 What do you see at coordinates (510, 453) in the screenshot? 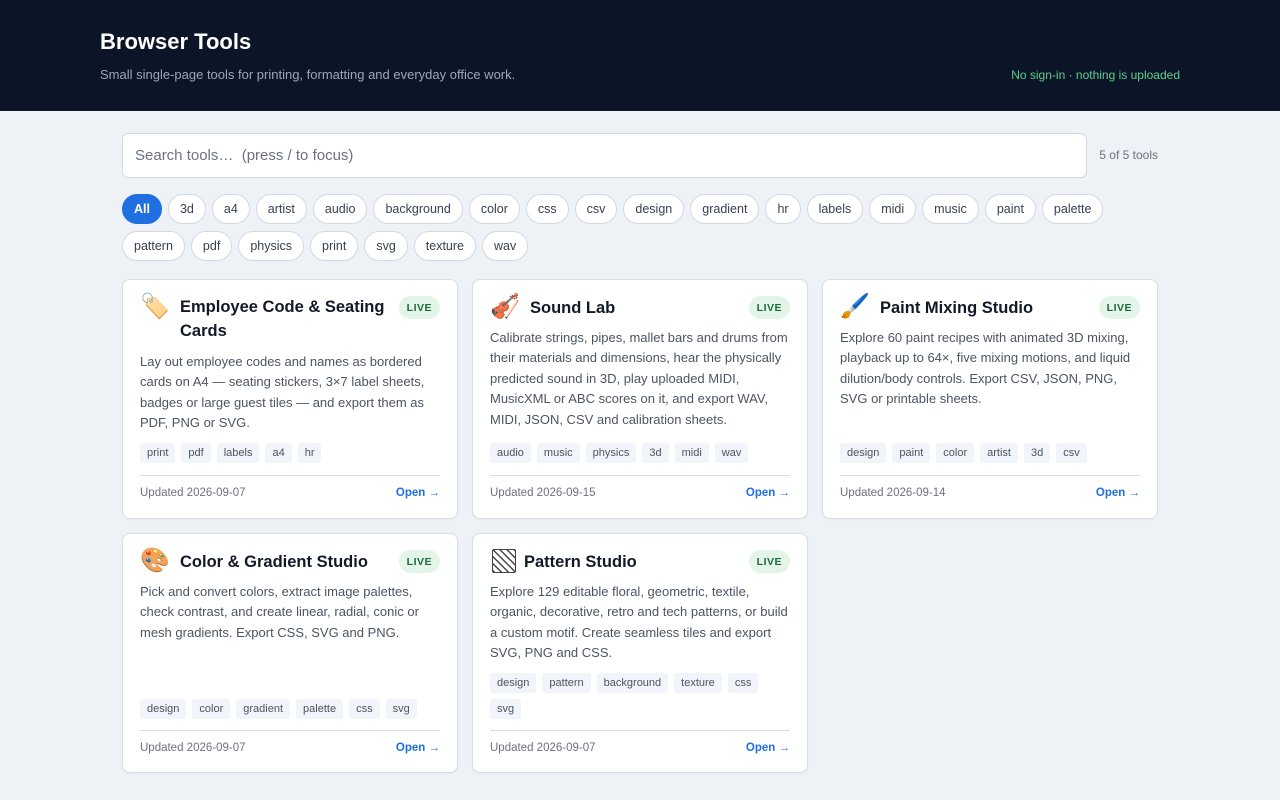
I see `tag-audio: audio` at bounding box center [510, 453].